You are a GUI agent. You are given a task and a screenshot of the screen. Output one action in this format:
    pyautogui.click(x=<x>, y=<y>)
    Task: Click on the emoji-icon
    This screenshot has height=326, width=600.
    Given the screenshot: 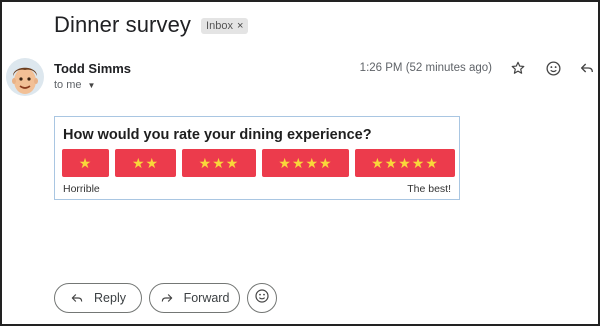 What is the action you would take?
    pyautogui.click(x=553, y=68)
    